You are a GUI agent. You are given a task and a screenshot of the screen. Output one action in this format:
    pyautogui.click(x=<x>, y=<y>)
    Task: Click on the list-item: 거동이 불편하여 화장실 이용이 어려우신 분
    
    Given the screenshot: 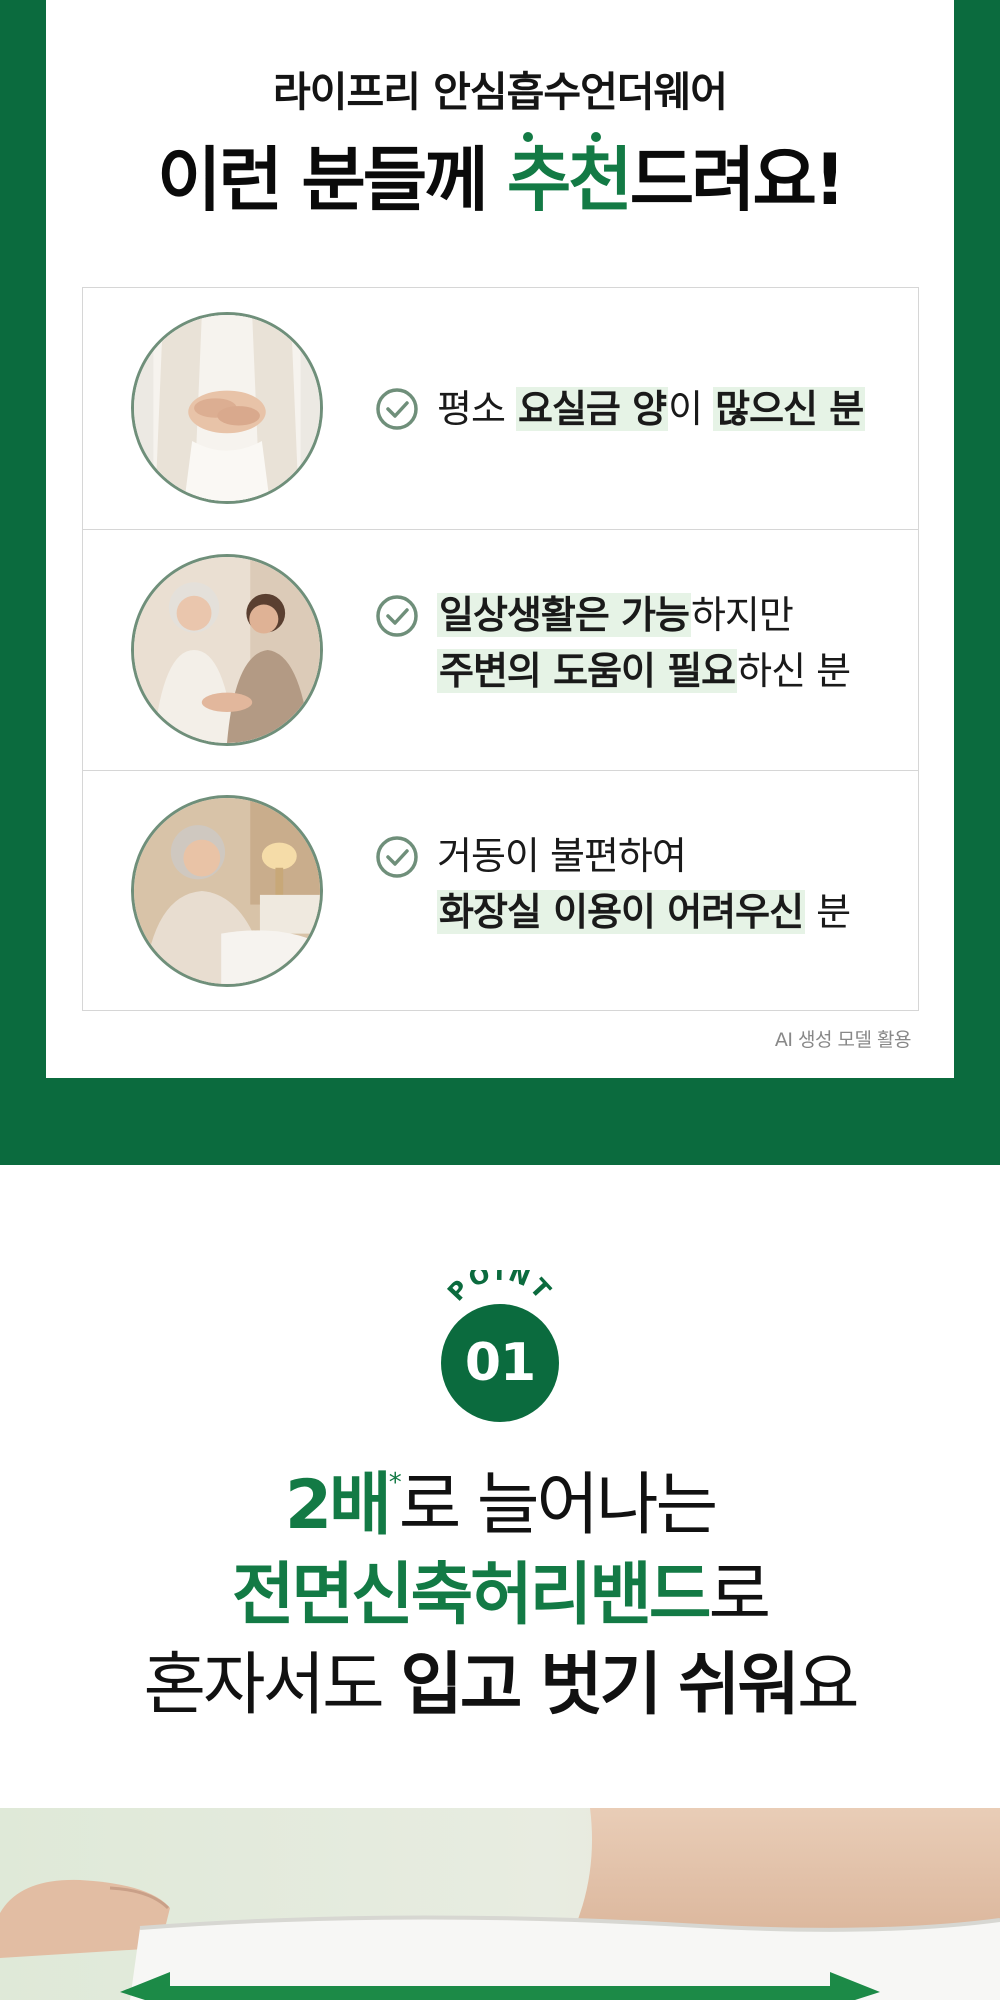 What is the action you would take?
    pyautogui.click(x=500, y=890)
    